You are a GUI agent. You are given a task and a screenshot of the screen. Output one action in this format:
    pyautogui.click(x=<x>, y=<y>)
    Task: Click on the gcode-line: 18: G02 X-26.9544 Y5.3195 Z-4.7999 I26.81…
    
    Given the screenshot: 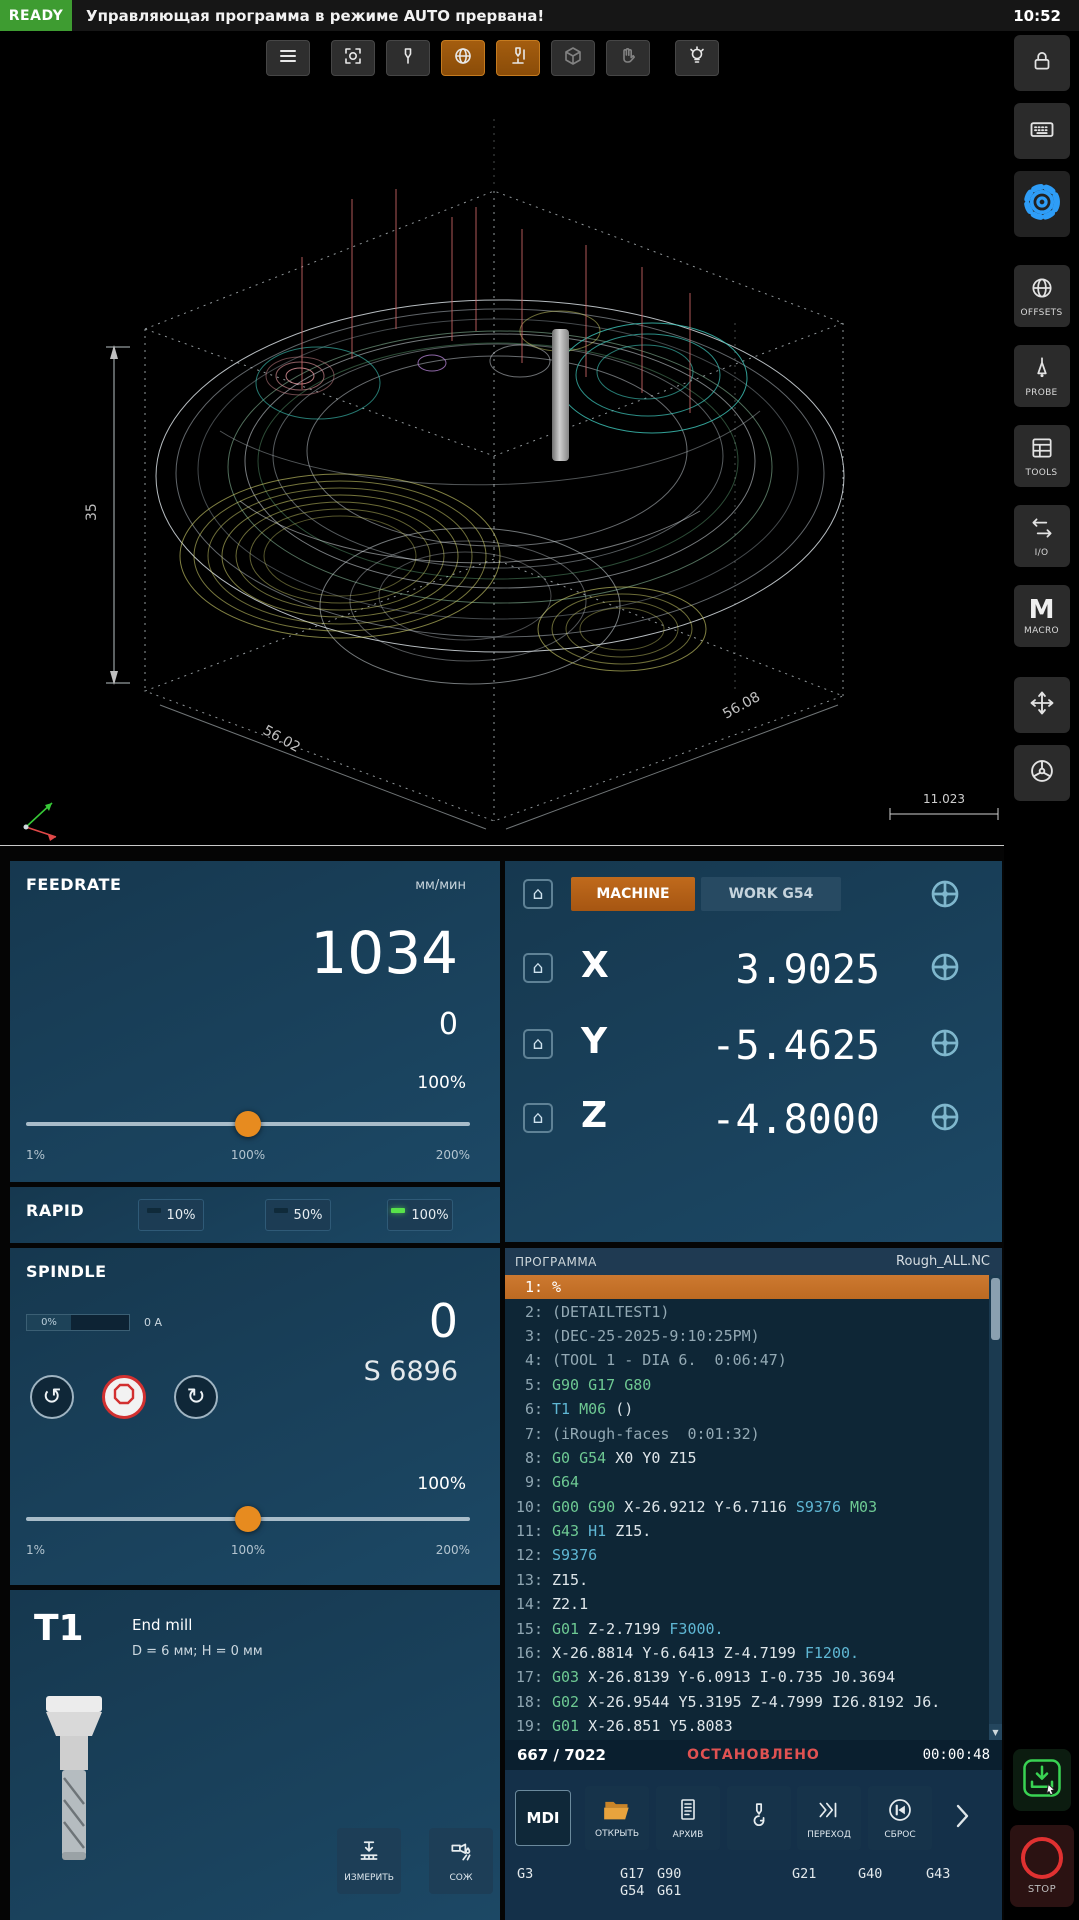 What is the action you would take?
    pyautogui.click(x=747, y=1702)
    